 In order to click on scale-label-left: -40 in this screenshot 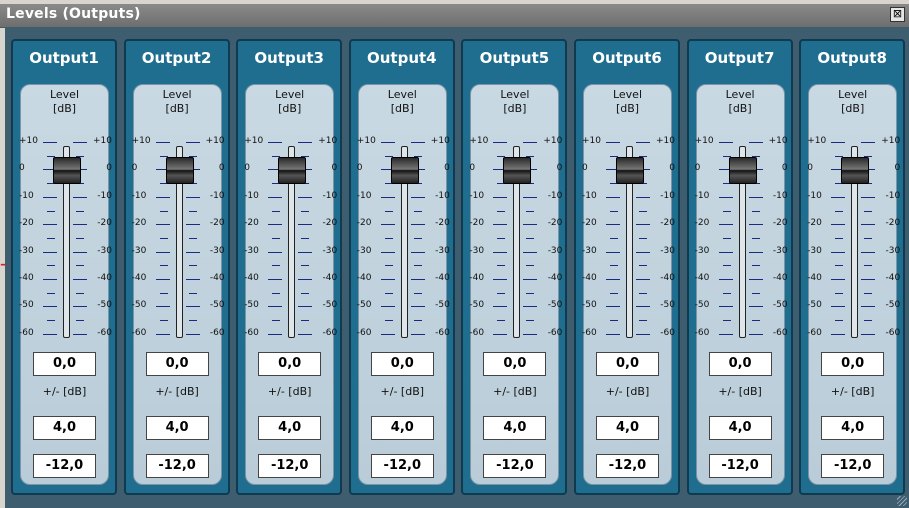, I will do `click(26, 278)`.